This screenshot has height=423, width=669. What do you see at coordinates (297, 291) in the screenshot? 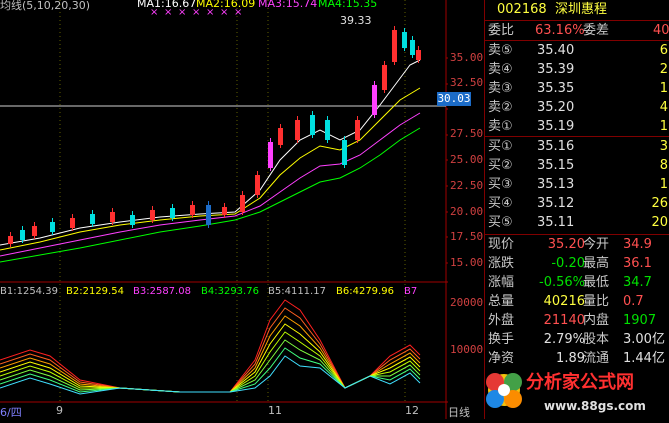
I see `indicator-b5: B5:4111.17` at bounding box center [297, 291].